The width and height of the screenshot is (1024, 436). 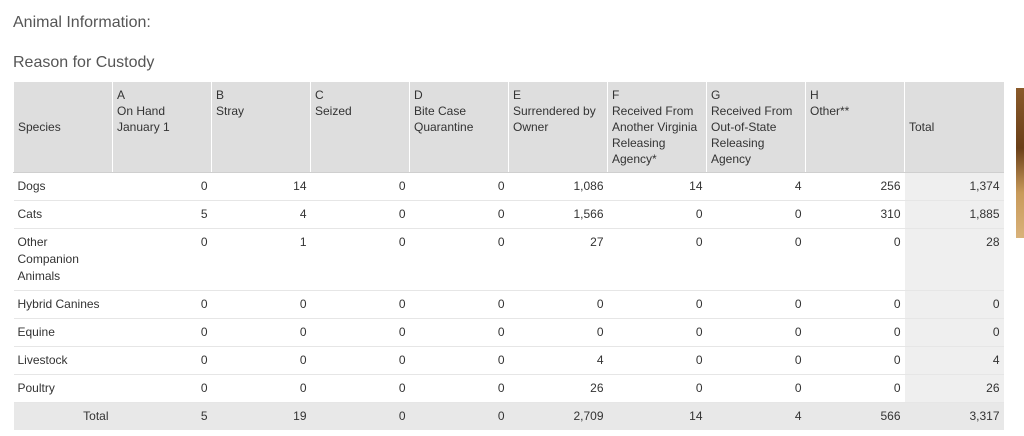 I want to click on total-cell: 4, so click(x=756, y=416).